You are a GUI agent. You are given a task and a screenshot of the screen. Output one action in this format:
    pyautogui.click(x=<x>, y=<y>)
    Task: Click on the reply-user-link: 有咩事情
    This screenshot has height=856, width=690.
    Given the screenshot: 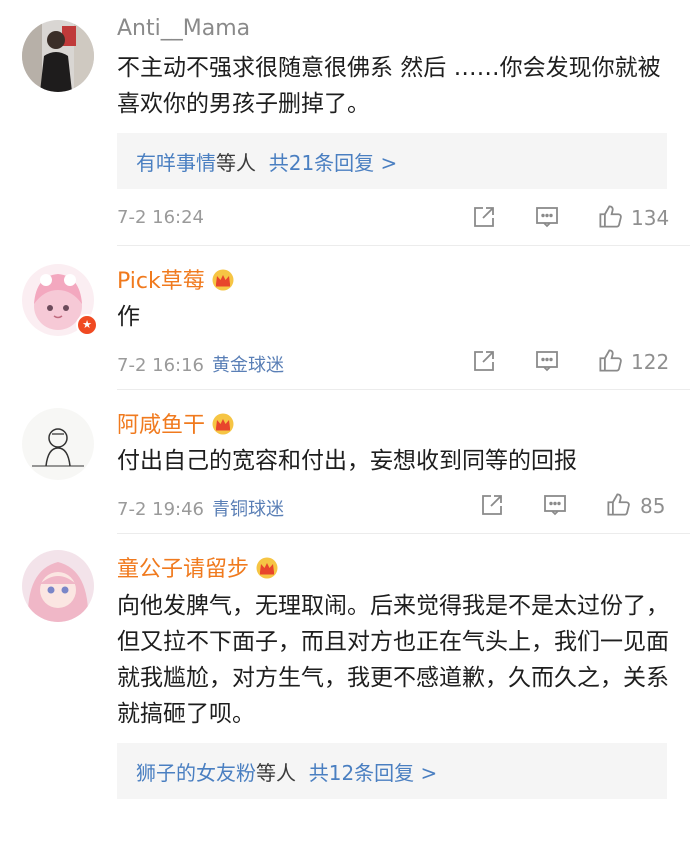 What is the action you would take?
    pyautogui.click(x=176, y=163)
    